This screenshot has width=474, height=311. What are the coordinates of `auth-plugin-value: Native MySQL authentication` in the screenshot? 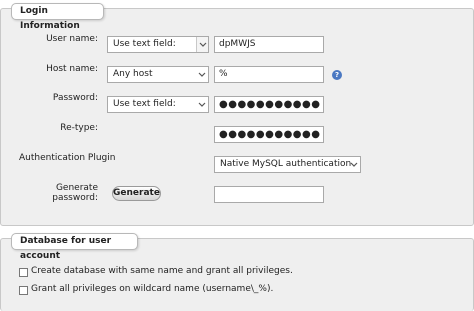 It's located at (286, 164).